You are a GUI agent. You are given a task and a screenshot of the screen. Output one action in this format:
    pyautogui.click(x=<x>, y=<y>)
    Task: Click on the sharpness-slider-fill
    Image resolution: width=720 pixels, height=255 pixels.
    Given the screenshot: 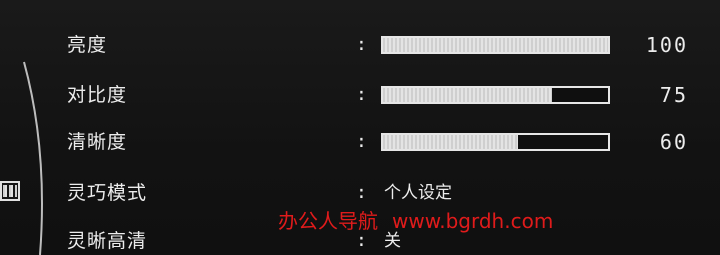 What is the action you would take?
    pyautogui.click(x=450, y=142)
    